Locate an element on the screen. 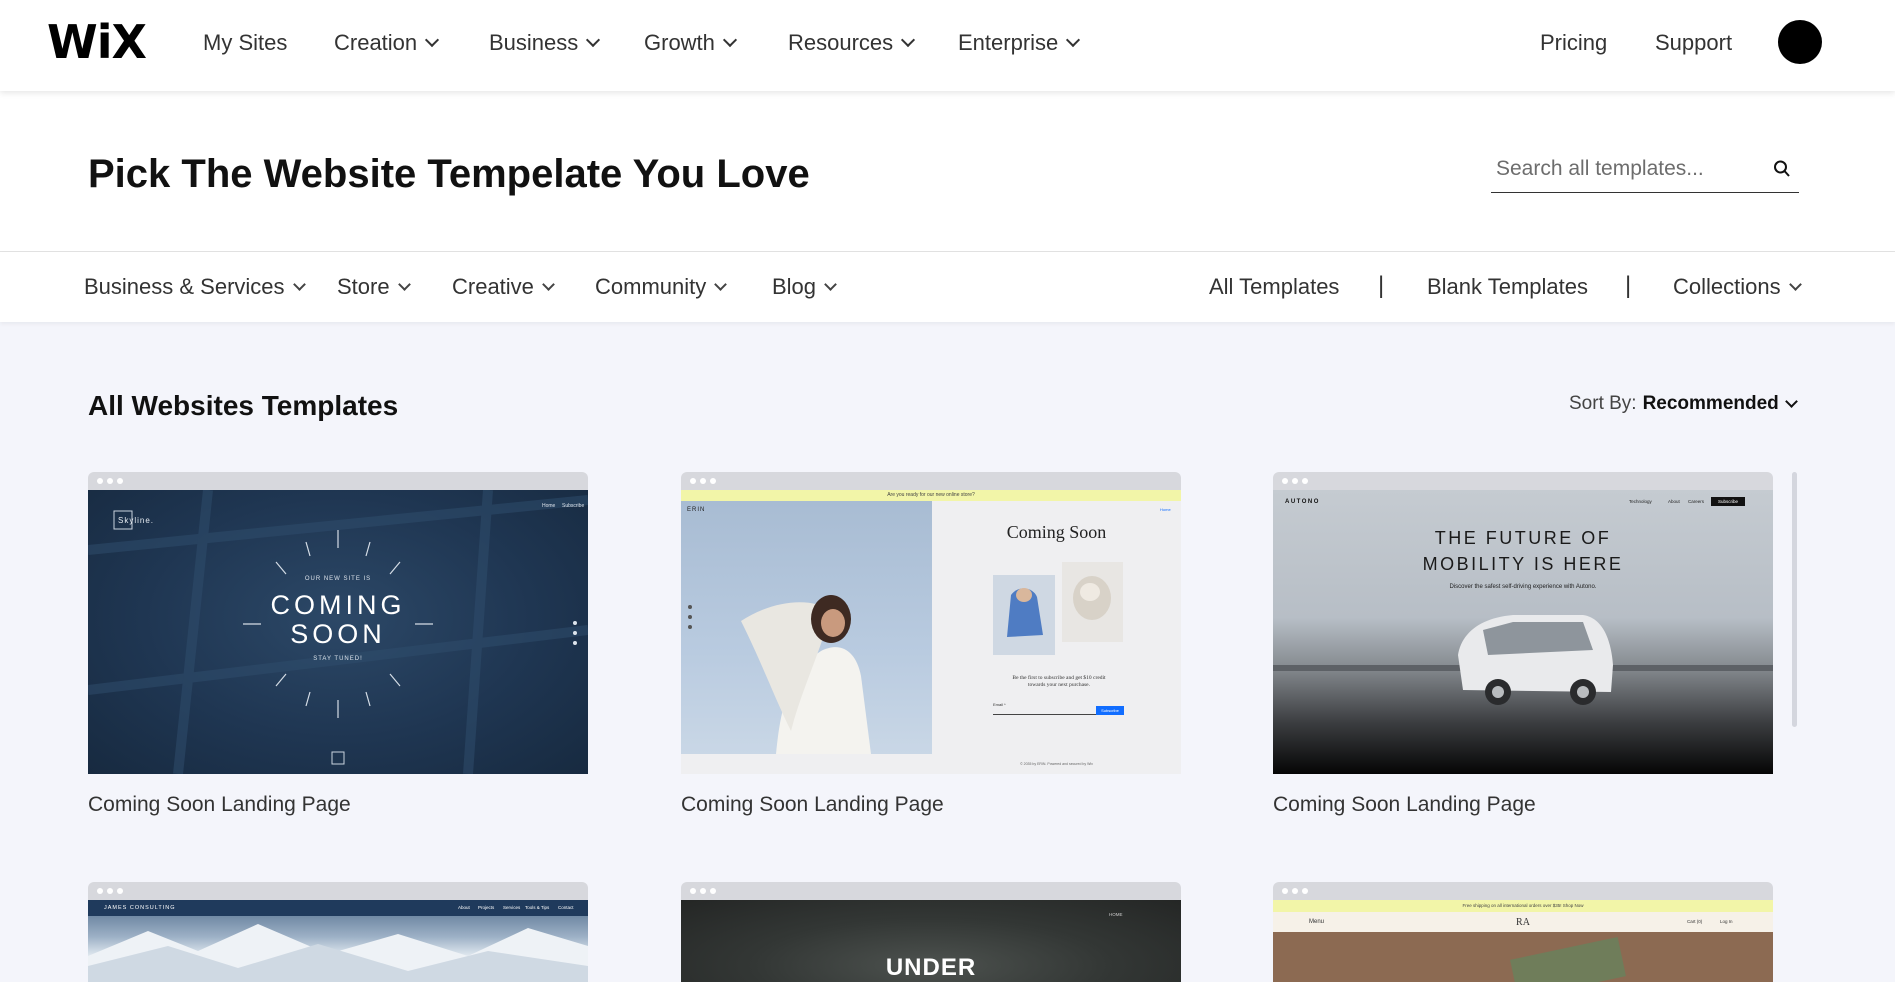  nav-label: Enterprise is located at coordinates (1008, 42).